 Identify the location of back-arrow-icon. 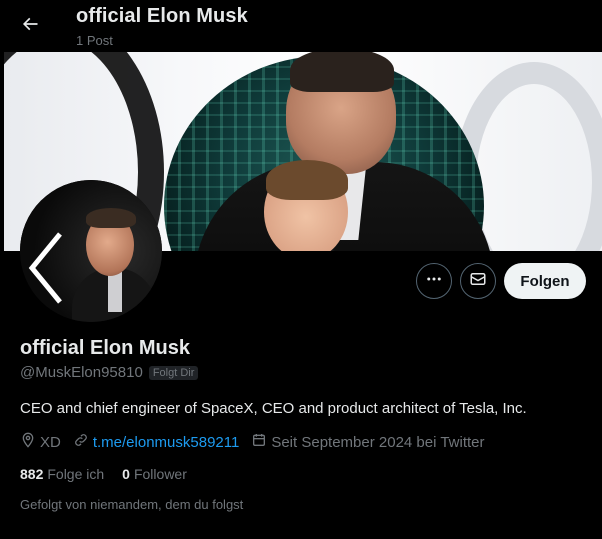
(30, 26).